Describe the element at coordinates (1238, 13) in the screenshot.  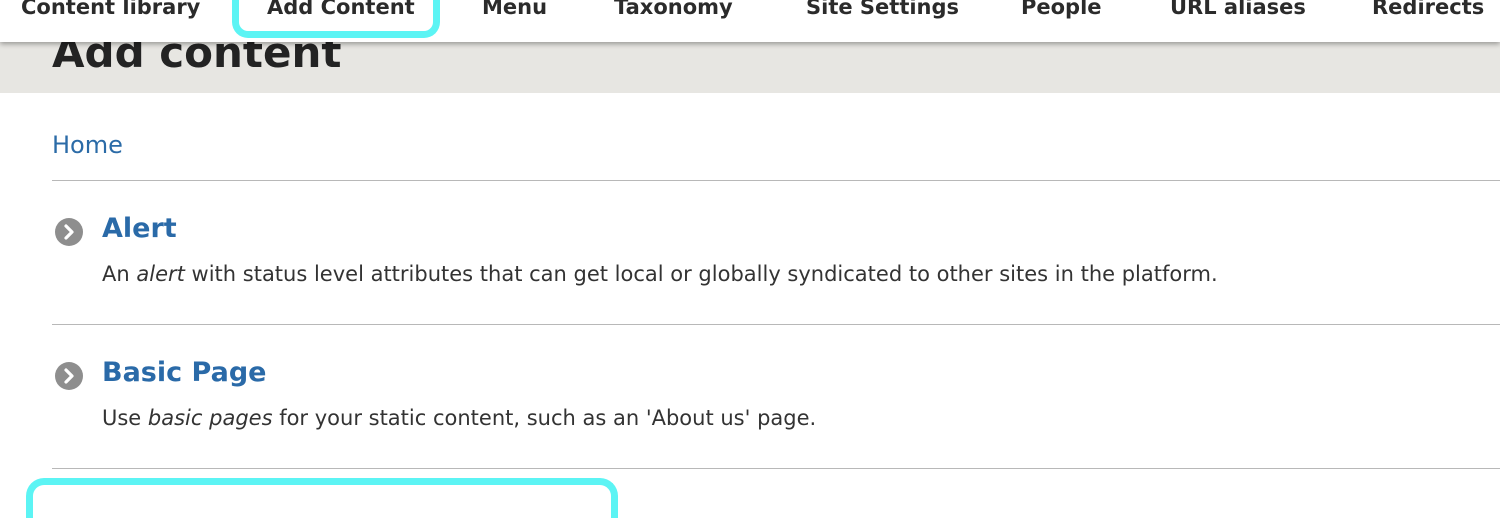
I see `toolbar-item-url-aliases: URL aliases` at that location.